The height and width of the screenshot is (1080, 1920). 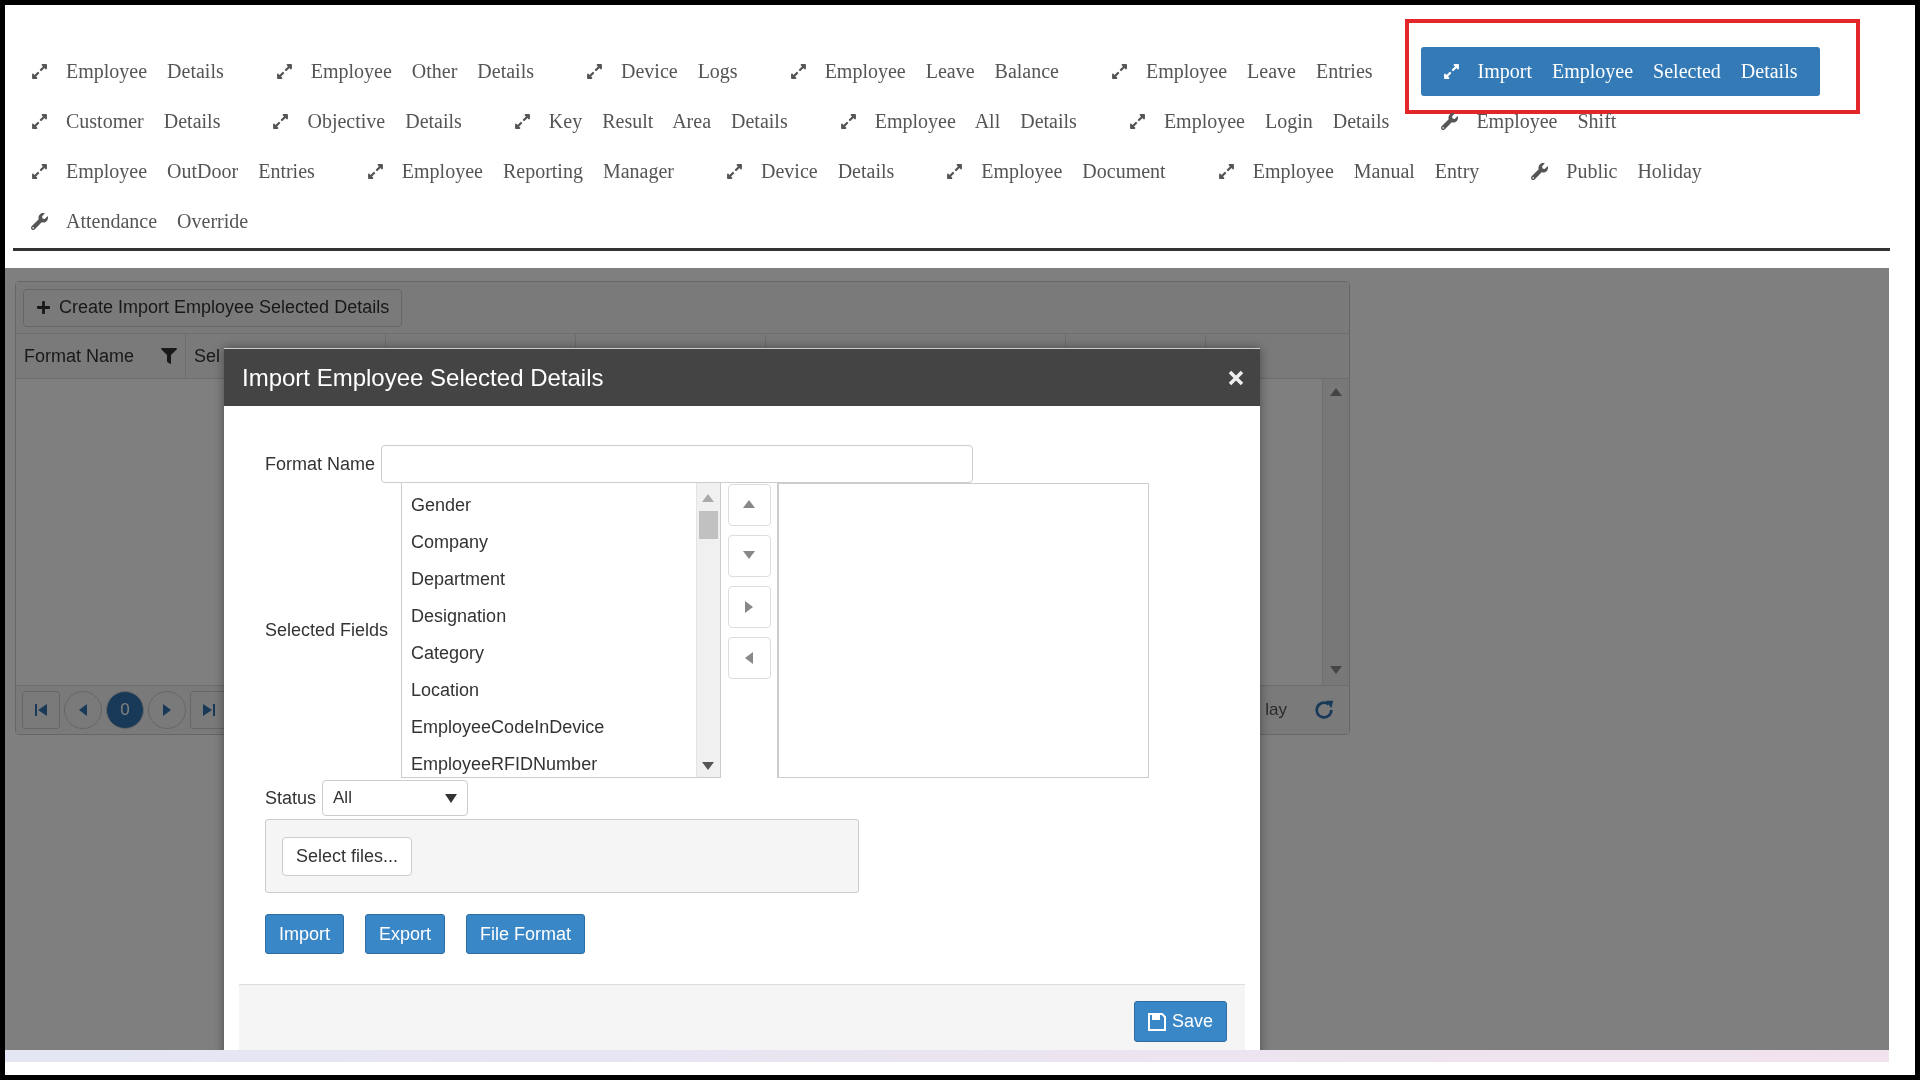 What do you see at coordinates (167, 710) in the screenshot?
I see `next-icon` at bounding box center [167, 710].